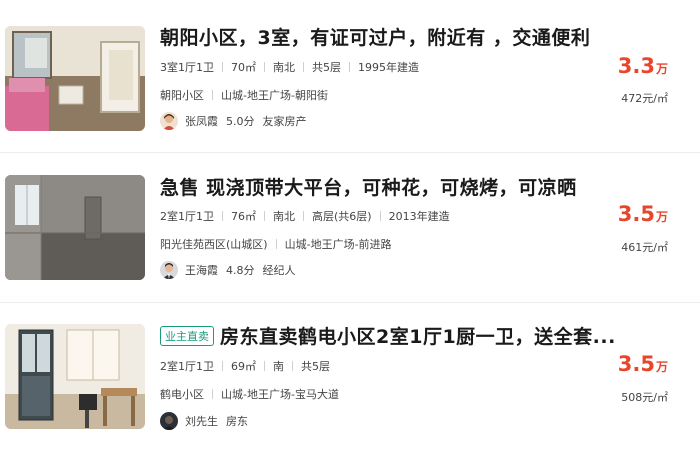 The height and width of the screenshot is (450, 700). Describe the element at coordinates (280, 394) in the screenshot. I see `district-text: 山城-地王广场-宝马大道` at that location.